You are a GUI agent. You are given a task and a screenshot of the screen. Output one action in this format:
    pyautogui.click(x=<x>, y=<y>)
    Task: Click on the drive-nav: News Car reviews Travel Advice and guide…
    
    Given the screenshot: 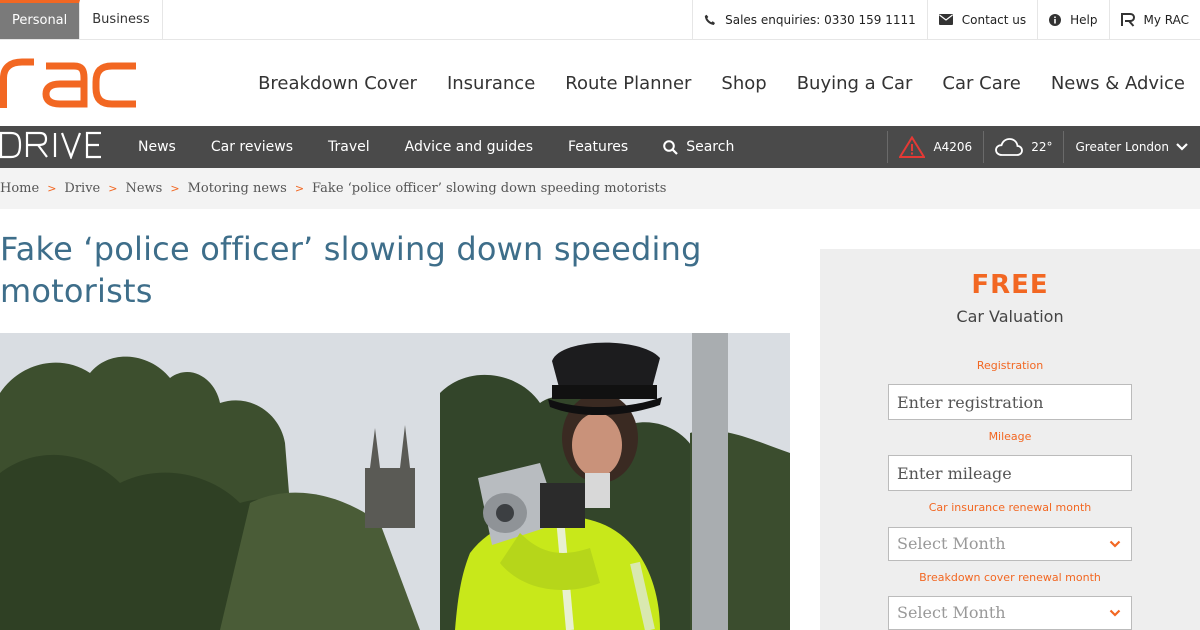 What is the action you would take?
    pyautogui.click(x=453, y=147)
    